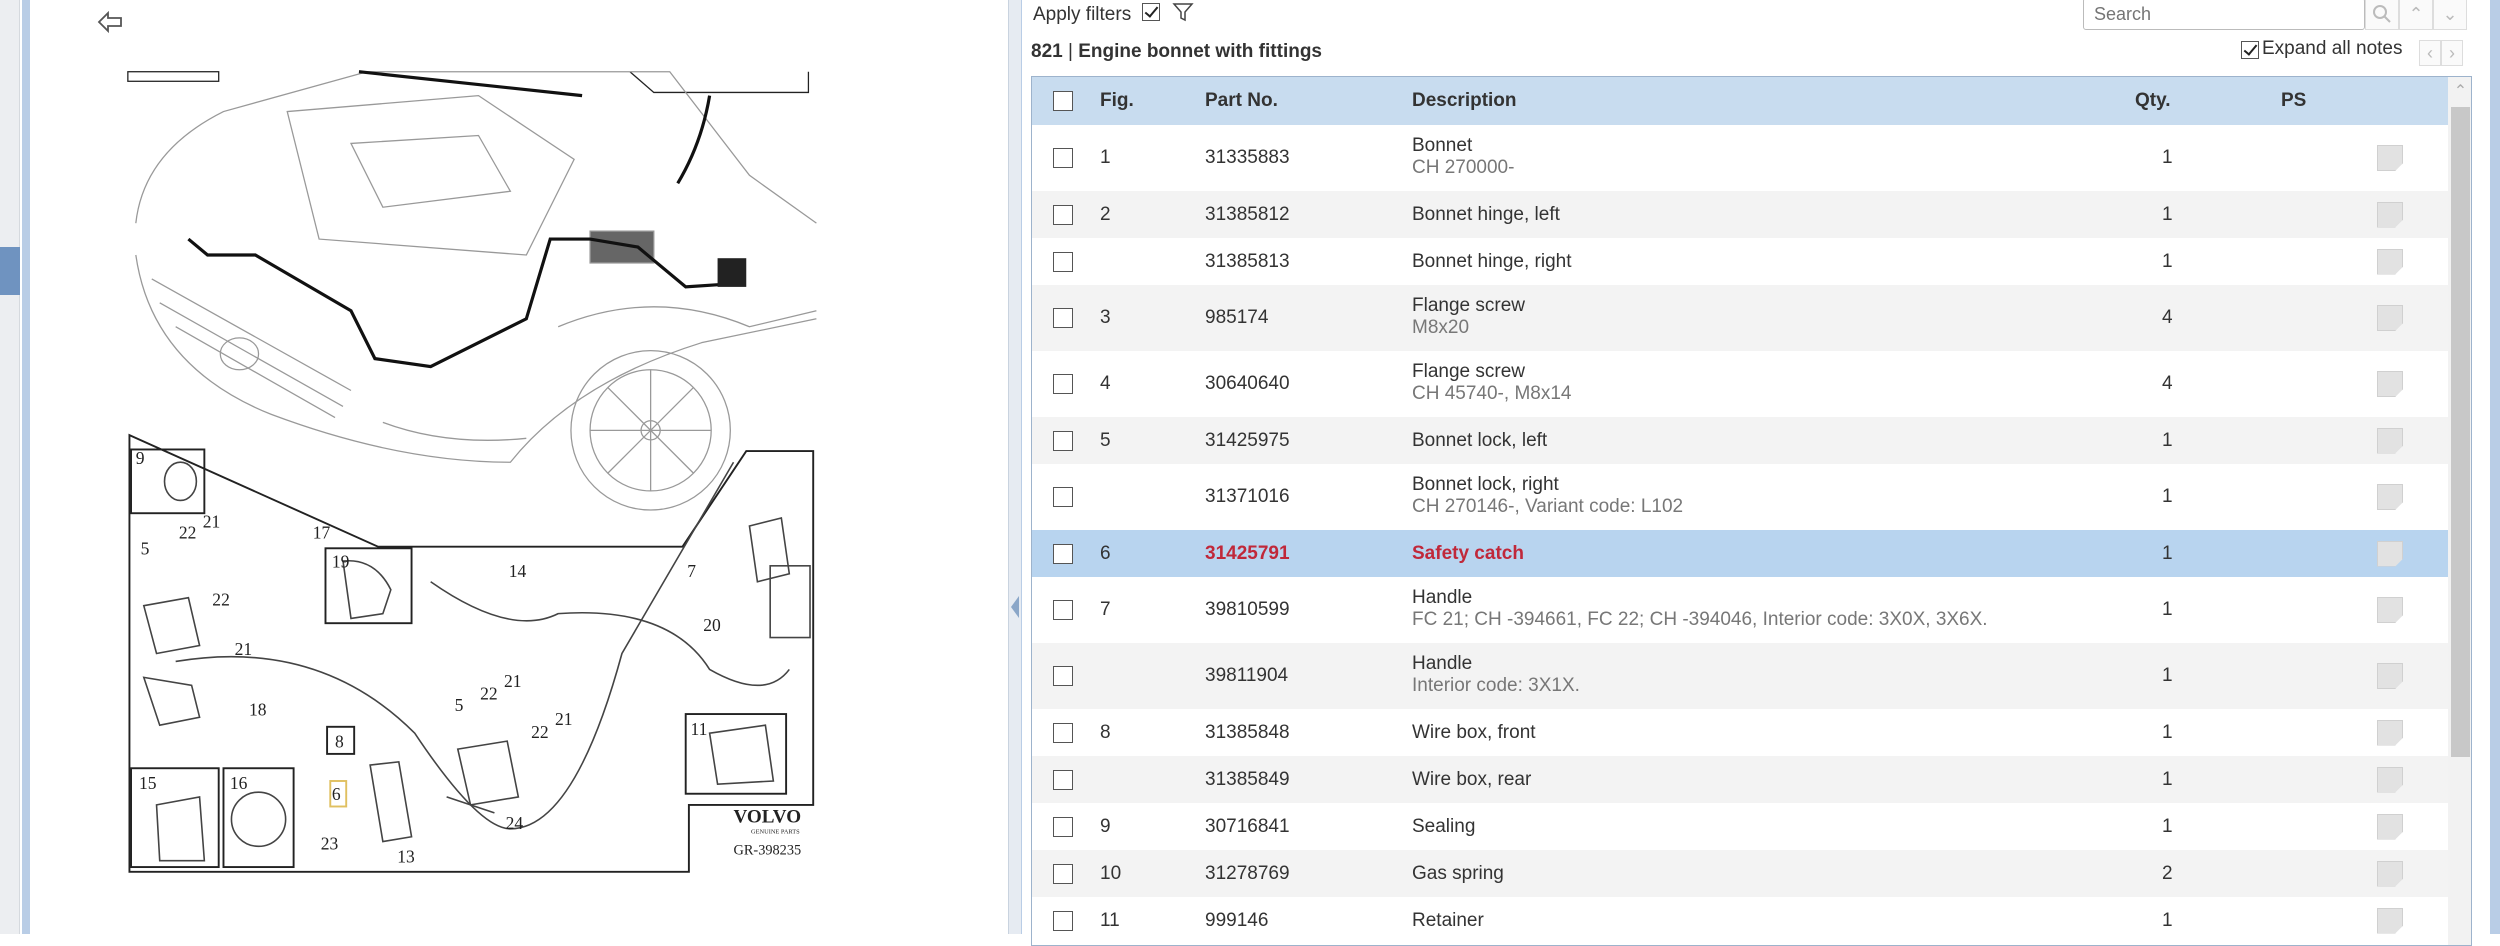 The width and height of the screenshot is (2500, 946). I want to click on callout: 7, so click(691, 571).